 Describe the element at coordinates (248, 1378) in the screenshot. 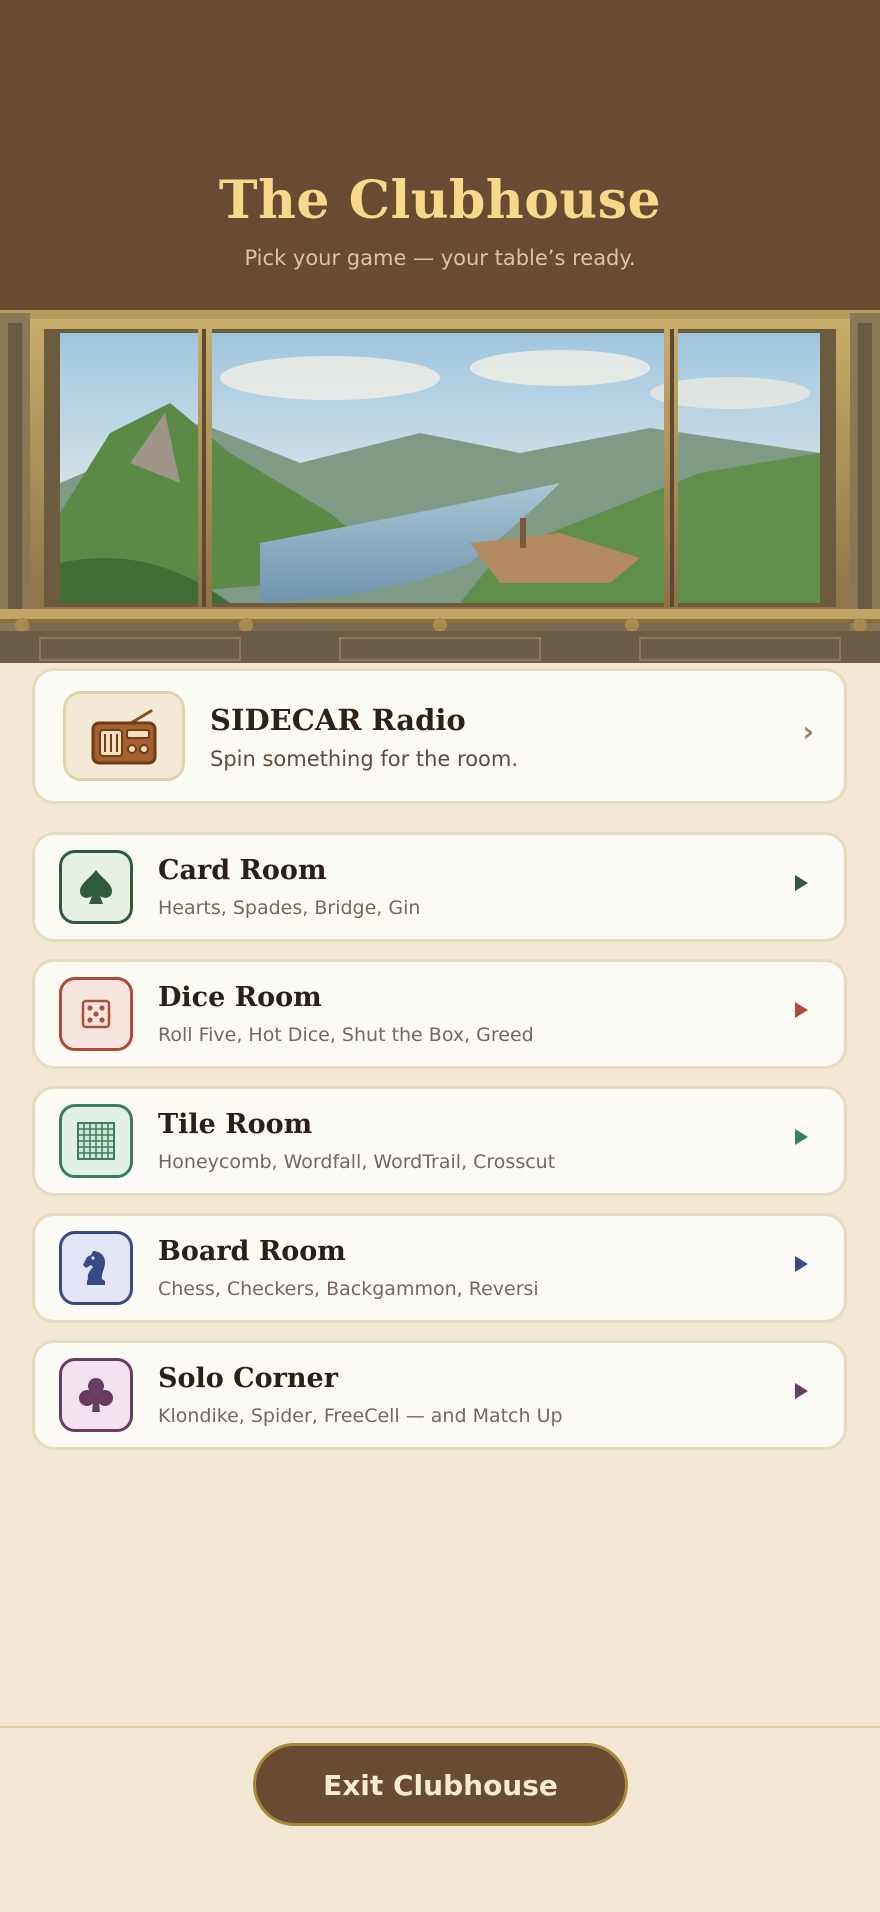

I see `room-title: Solo Corner` at that location.